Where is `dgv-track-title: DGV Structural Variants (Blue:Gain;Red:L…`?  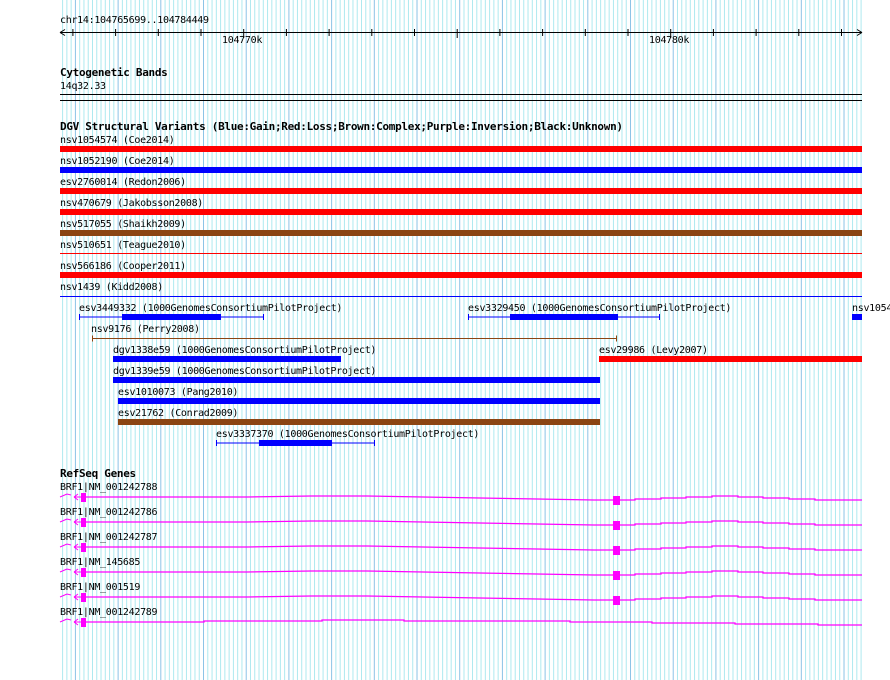 dgv-track-title: DGV Structural Variants (Blue:Gain;Red:L… is located at coordinates (341, 126).